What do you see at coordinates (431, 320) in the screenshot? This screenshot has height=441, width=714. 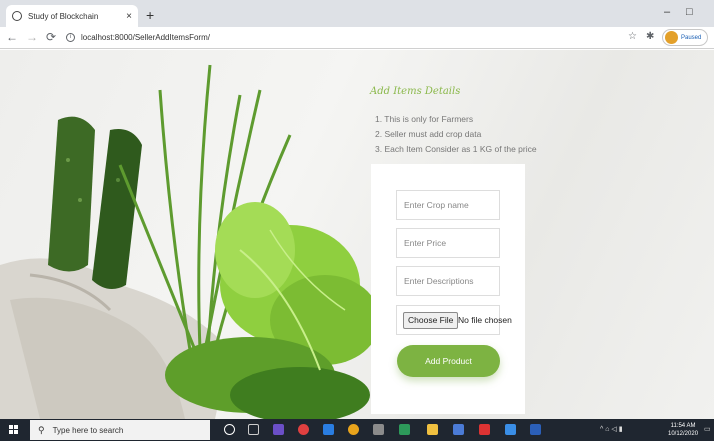 I see `choose-file-button: Choose File` at bounding box center [431, 320].